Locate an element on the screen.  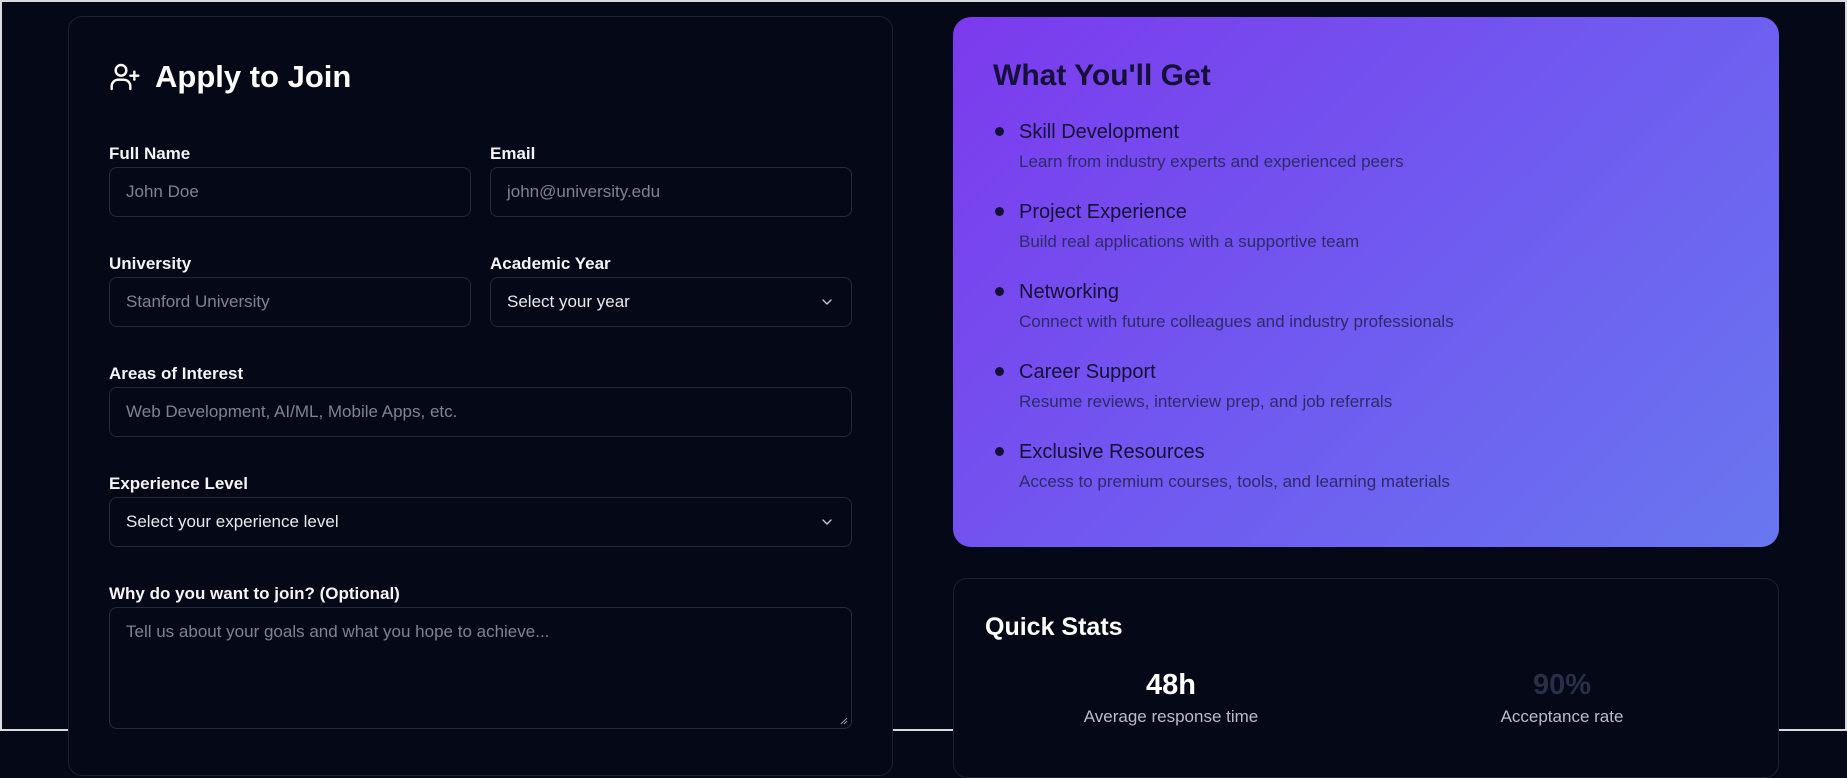
university-field: University Stanford University is located at coordinates (290, 290).